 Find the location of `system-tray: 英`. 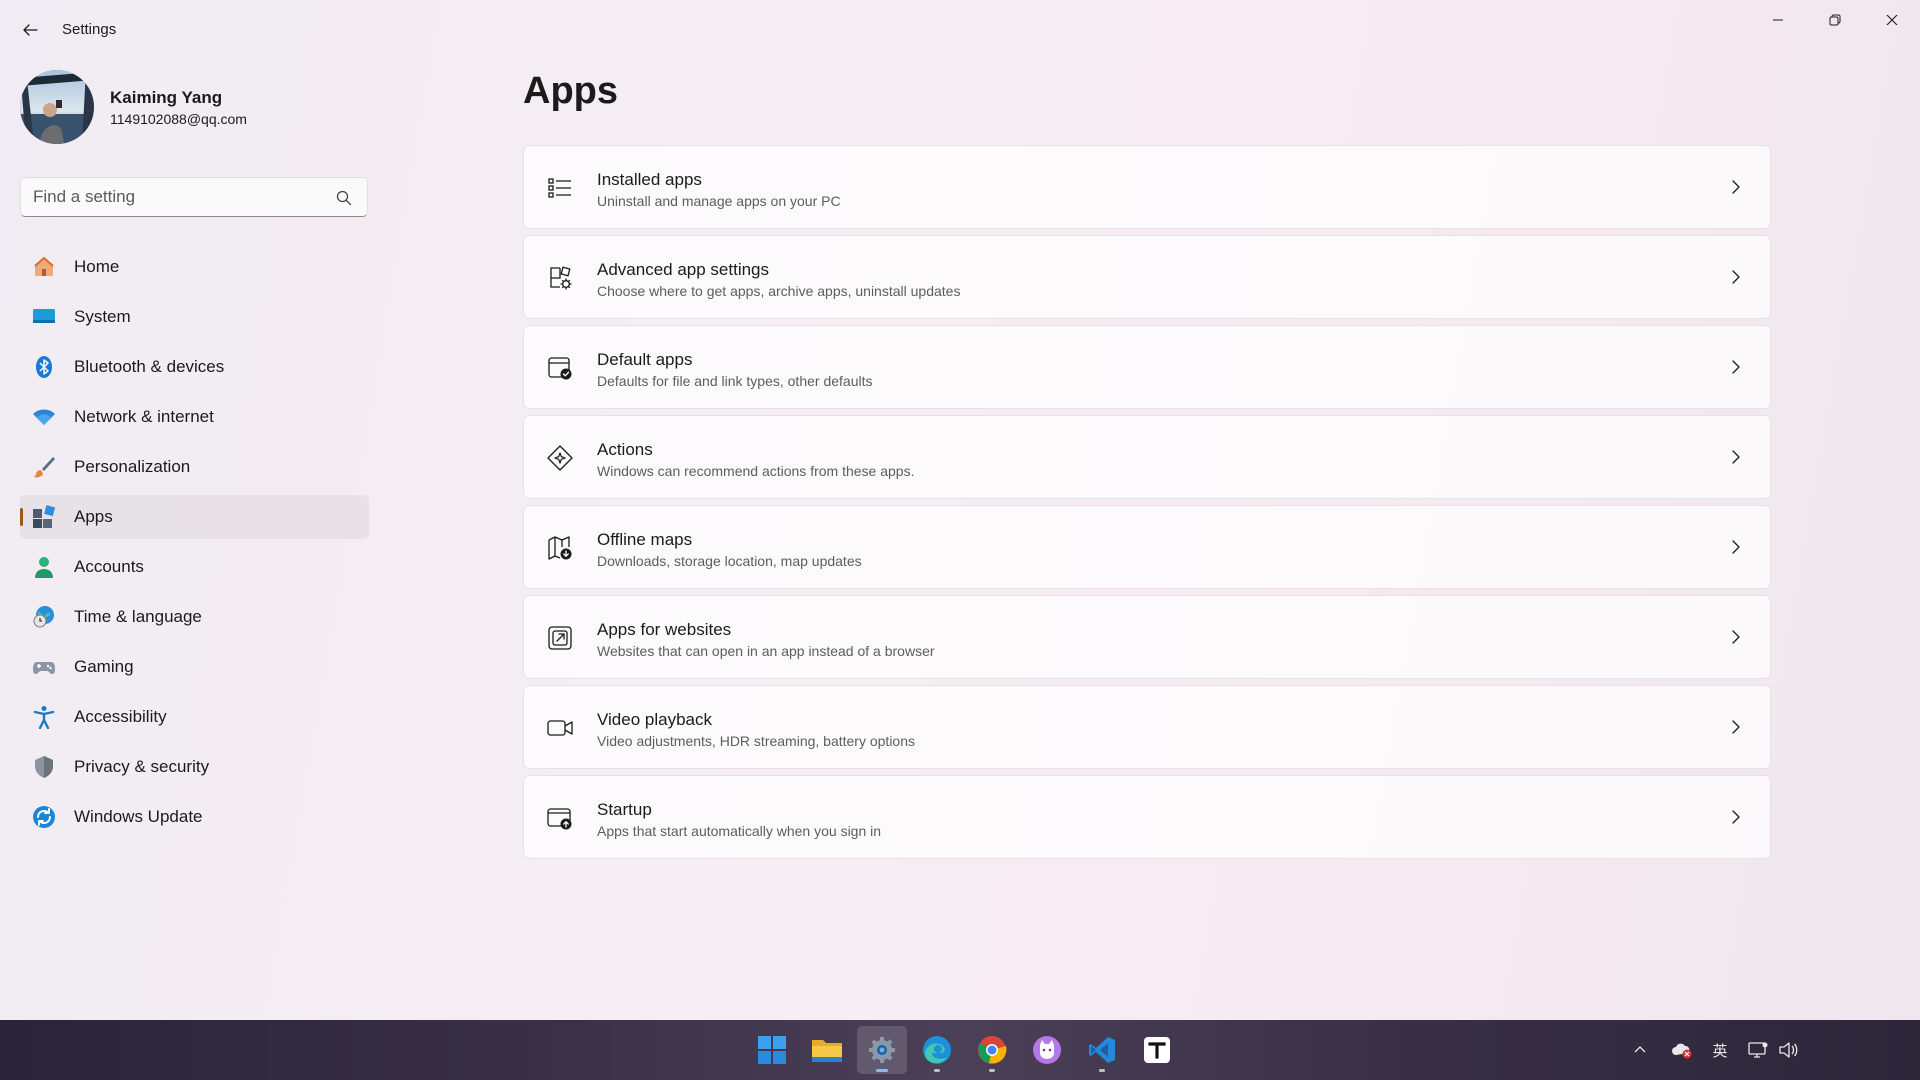

system-tray: 英 is located at coordinates (1714, 1050).